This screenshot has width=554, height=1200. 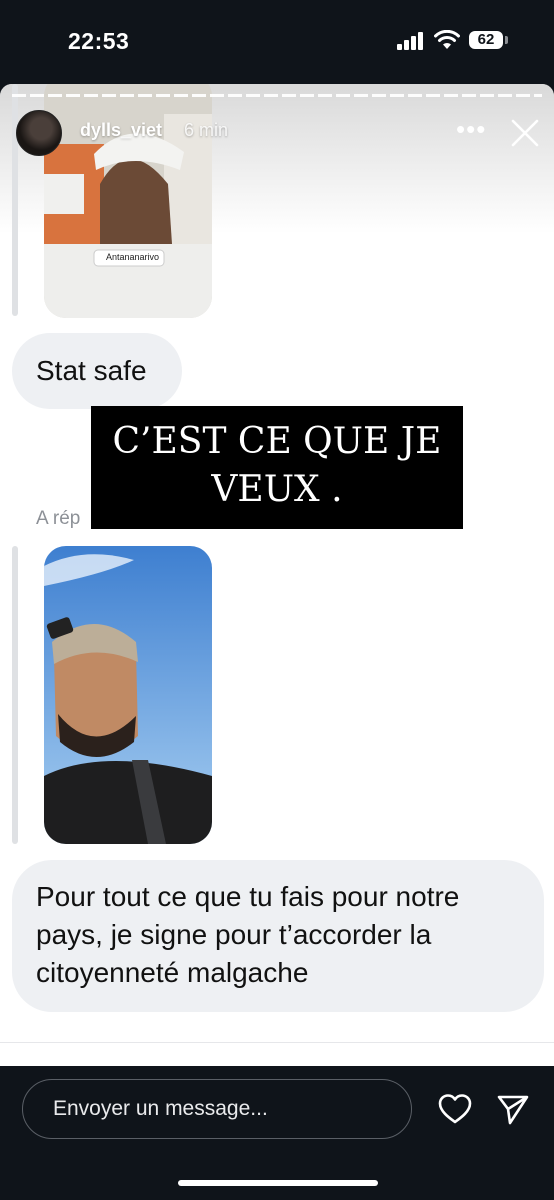 What do you see at coordinates (455, 1109) in the screenshot?
I see `heart-icon` at bounding box center [455, 1109].